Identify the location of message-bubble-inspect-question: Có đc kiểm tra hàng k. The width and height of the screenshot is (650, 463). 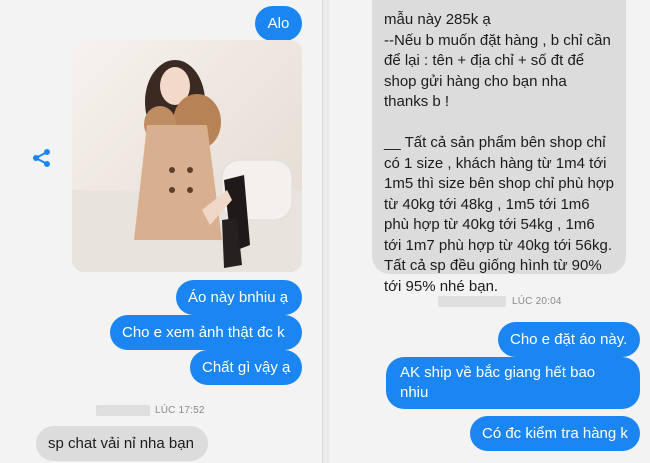
(555, 433).